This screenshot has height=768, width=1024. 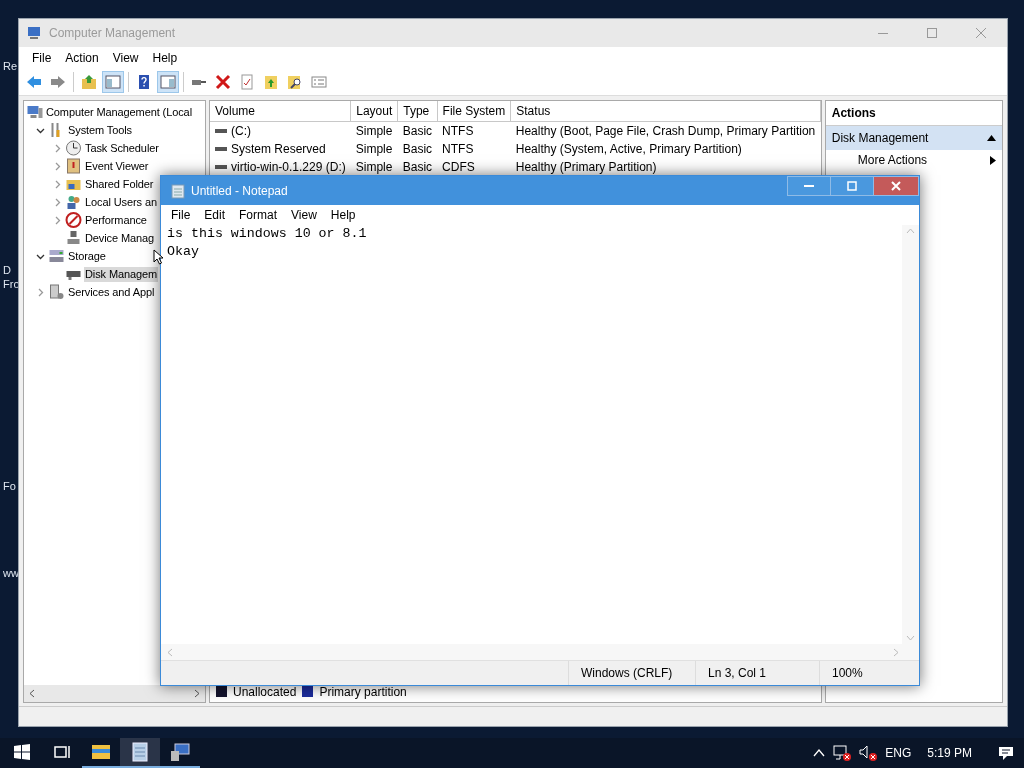 I want to click on table-cell: Healthy (Primary Partition), so click(x=586, y=167).